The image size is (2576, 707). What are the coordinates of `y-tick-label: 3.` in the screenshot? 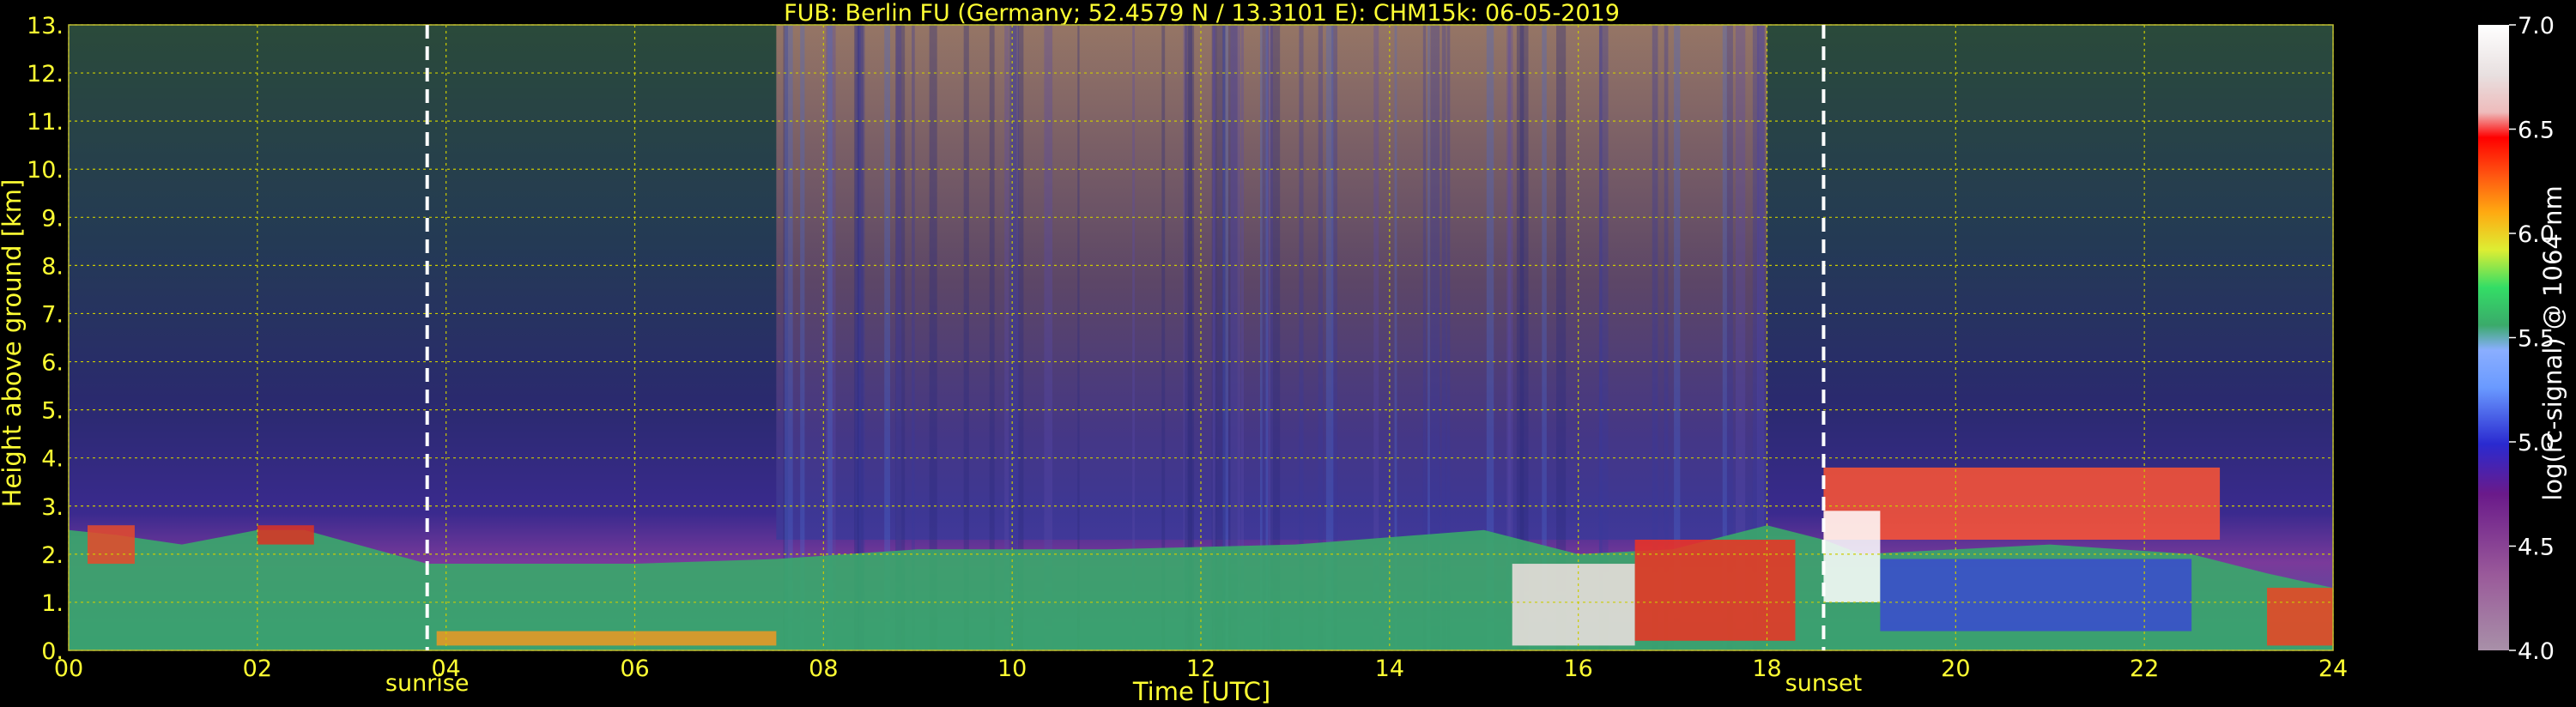 It's located at (52, 508).